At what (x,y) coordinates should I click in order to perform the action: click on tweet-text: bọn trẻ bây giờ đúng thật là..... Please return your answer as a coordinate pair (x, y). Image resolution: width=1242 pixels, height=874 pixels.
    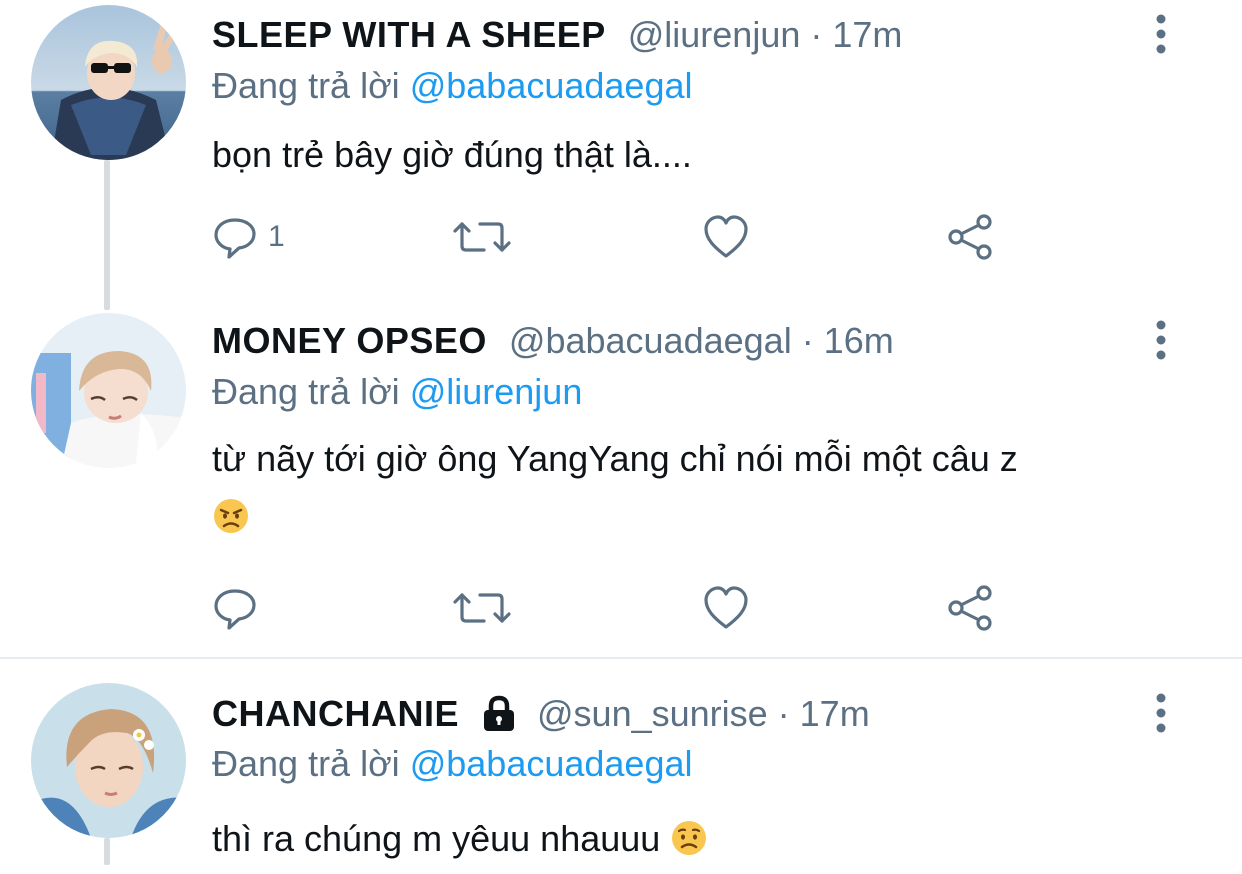
    Looking at the image, I should click on (692, 155).